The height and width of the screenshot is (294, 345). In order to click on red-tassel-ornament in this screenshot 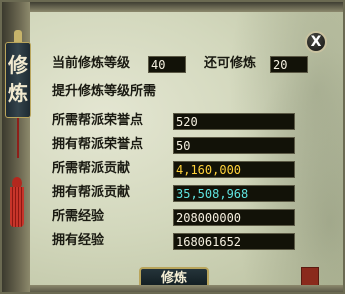, I will do `click(17, 202)`.